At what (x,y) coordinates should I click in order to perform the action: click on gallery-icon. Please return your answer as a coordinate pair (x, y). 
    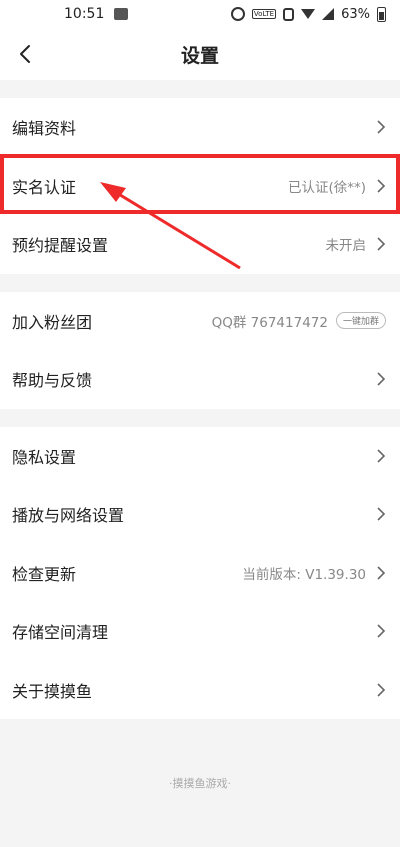
    Looking at the image, I should click on (121, 14).